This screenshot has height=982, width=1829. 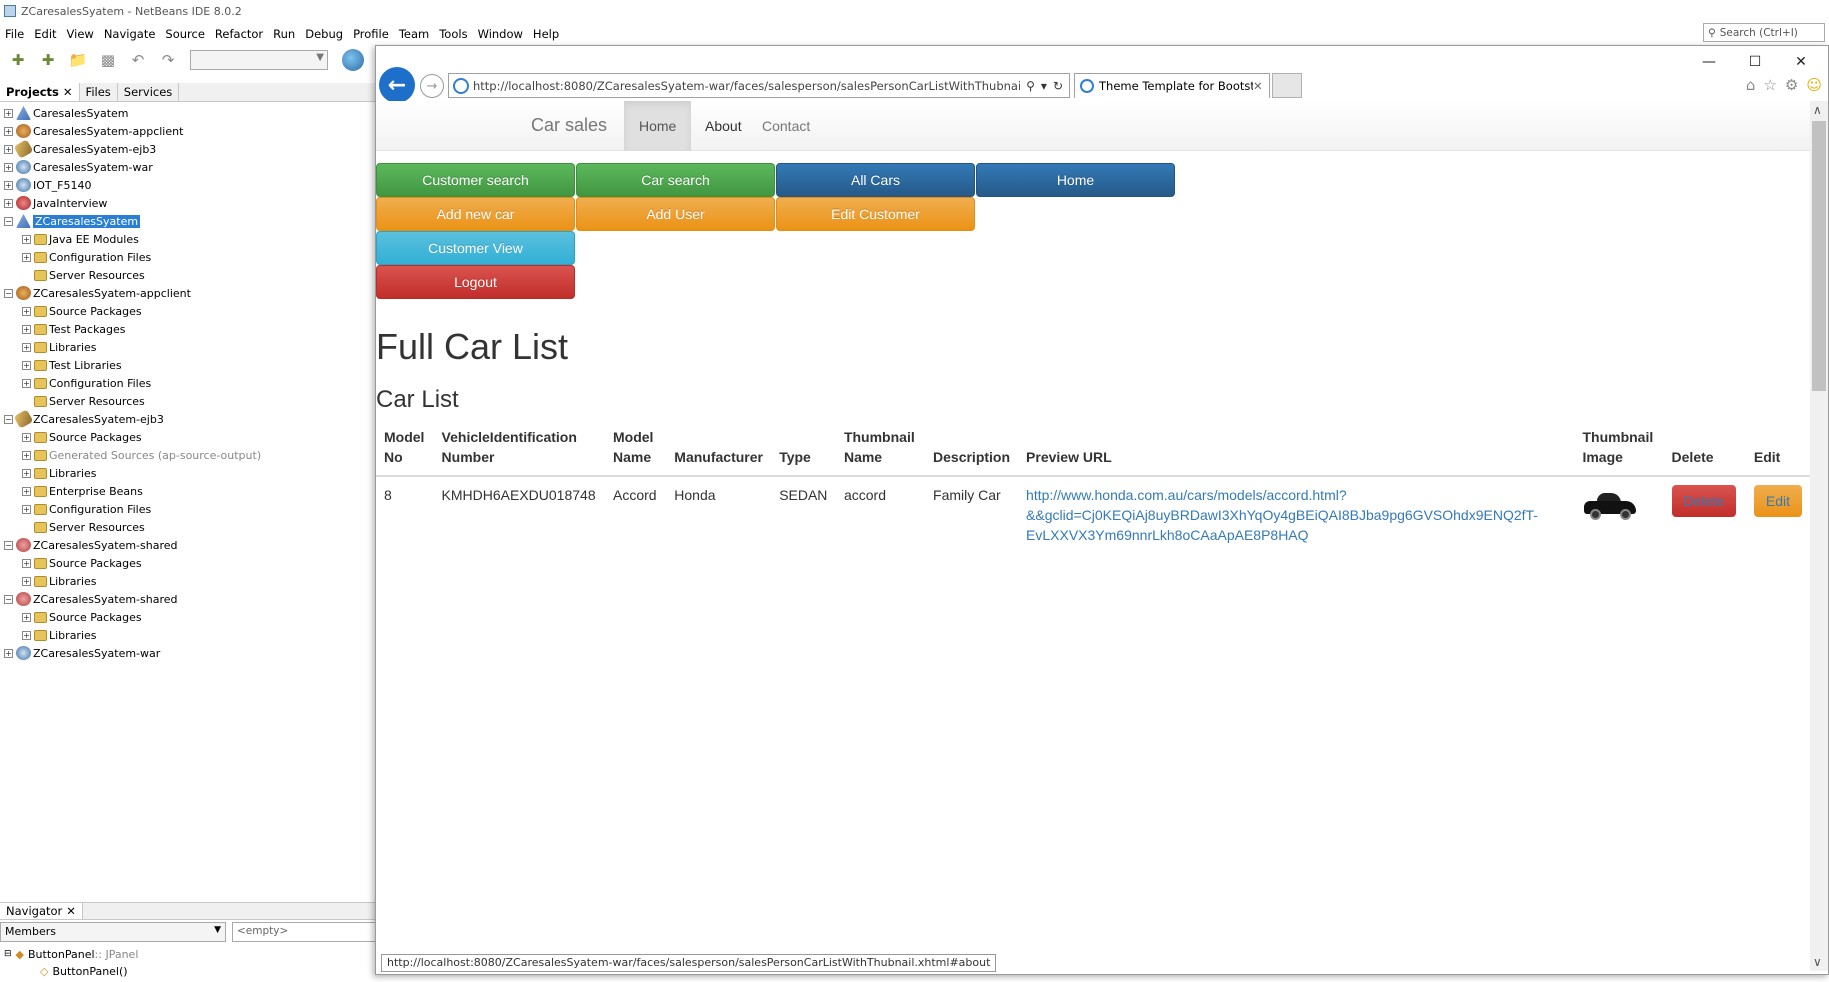 I want to click on members-select: Members ▼, so click(x=113, y=932).